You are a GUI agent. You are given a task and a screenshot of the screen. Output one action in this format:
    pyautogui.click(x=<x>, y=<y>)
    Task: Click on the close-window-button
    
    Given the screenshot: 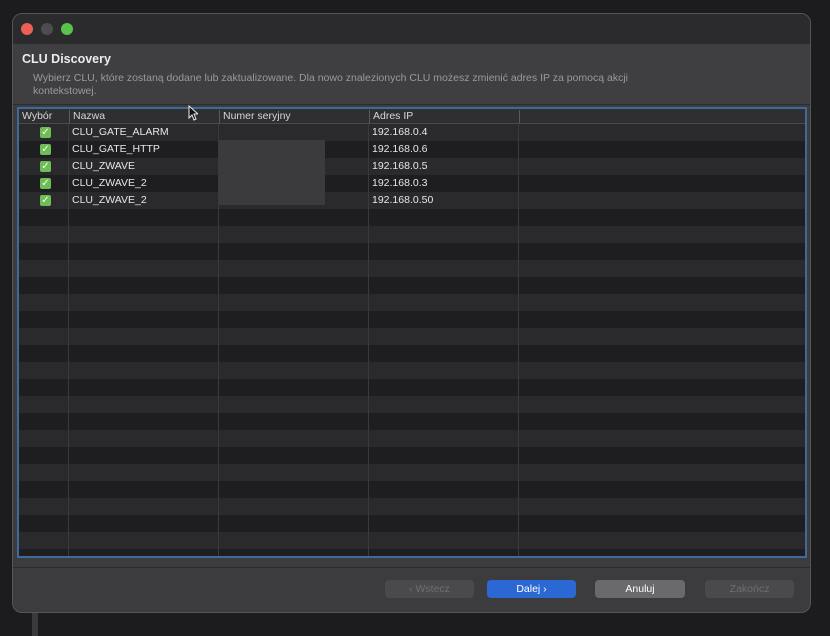 What is the action you would take?
    pyautogui.click(x=27, y=29)
    